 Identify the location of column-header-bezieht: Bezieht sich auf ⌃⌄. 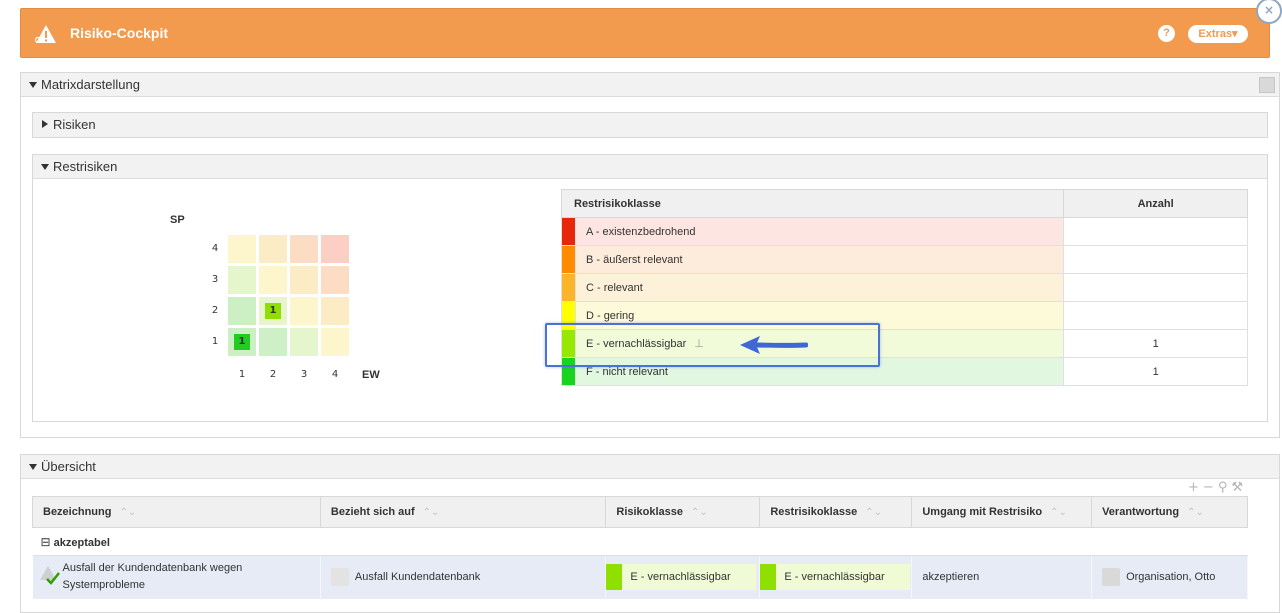
(463, 512).